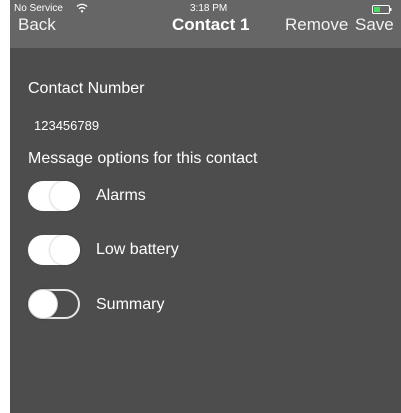 The image size is (401, 413). I want to click on alarms-toggle, so click(54, 196).